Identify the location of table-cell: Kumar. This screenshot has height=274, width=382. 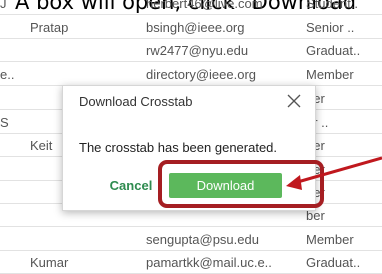
(49, 262).